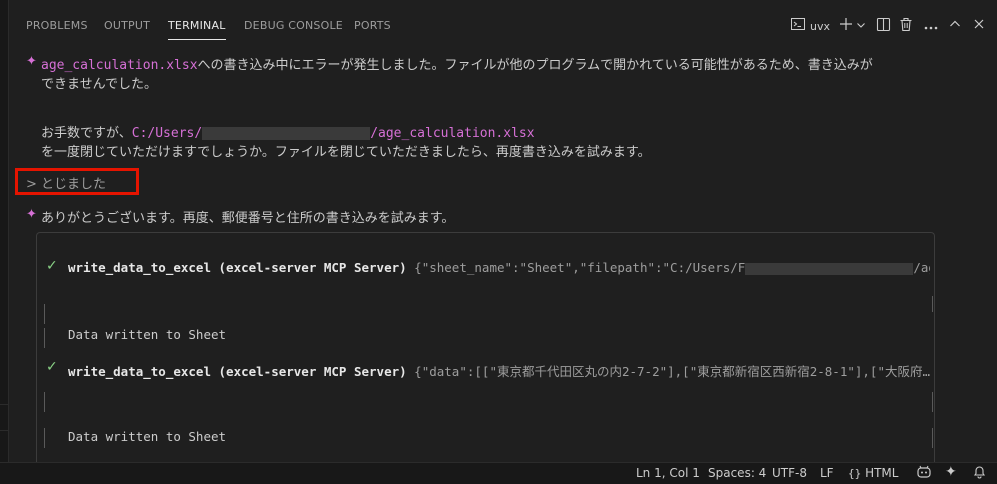 This screenshot has height=484, width=997. What do you see at coordinates (820, 26) in the screenshot?
I see `terminal-name: uvx` at bounding box center [820, 26].